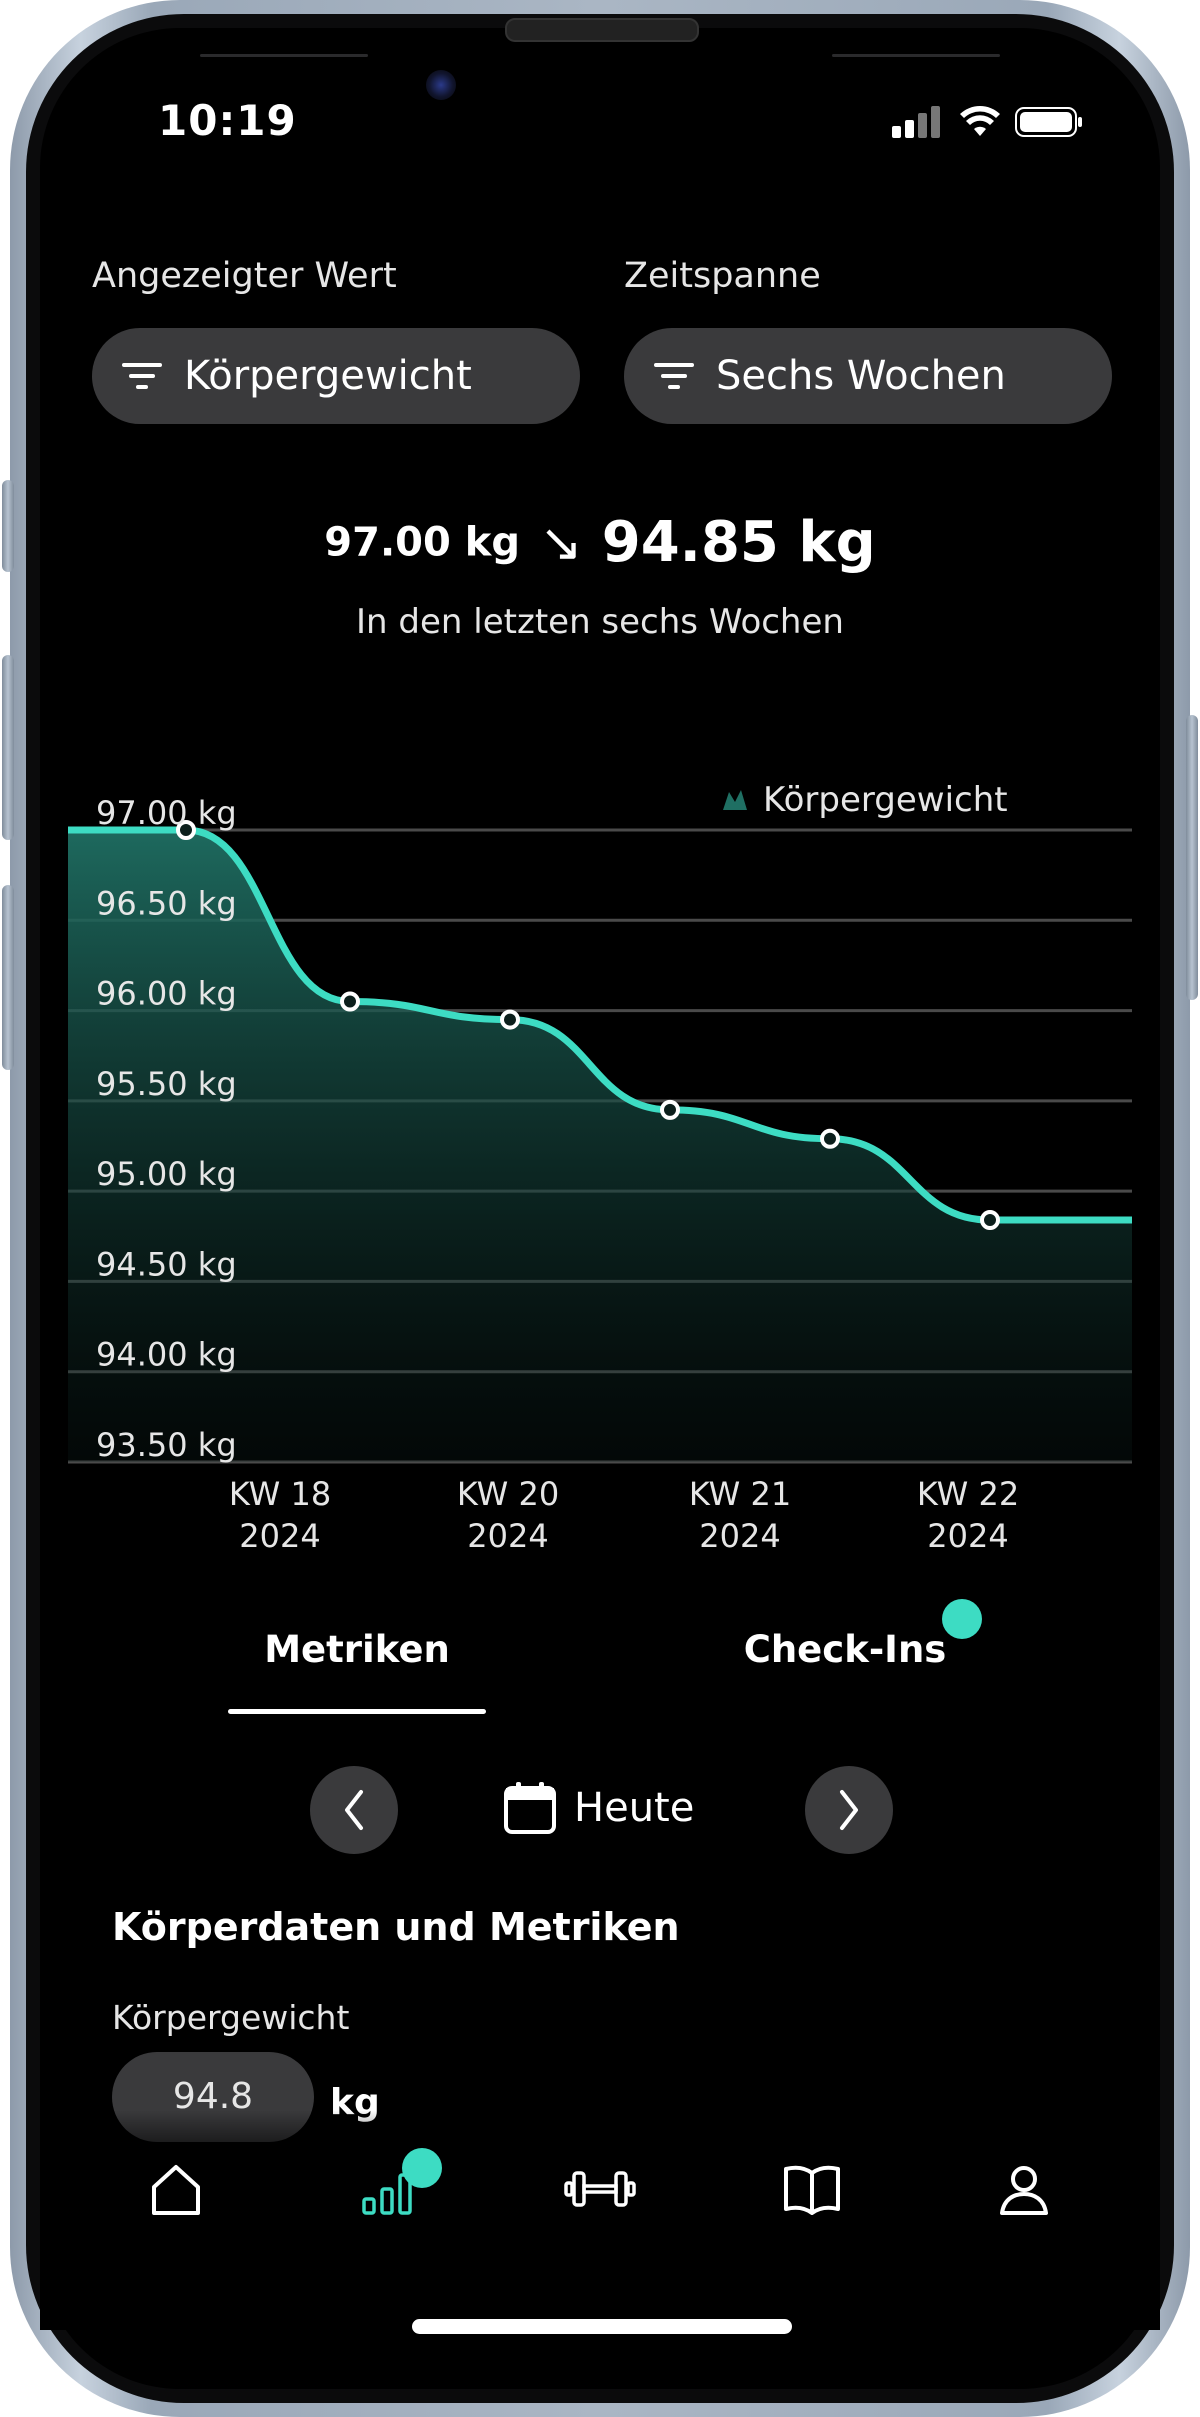  Describe the element at coordinates (1192, 857) in the screenshot. I see `power-button` at that location.